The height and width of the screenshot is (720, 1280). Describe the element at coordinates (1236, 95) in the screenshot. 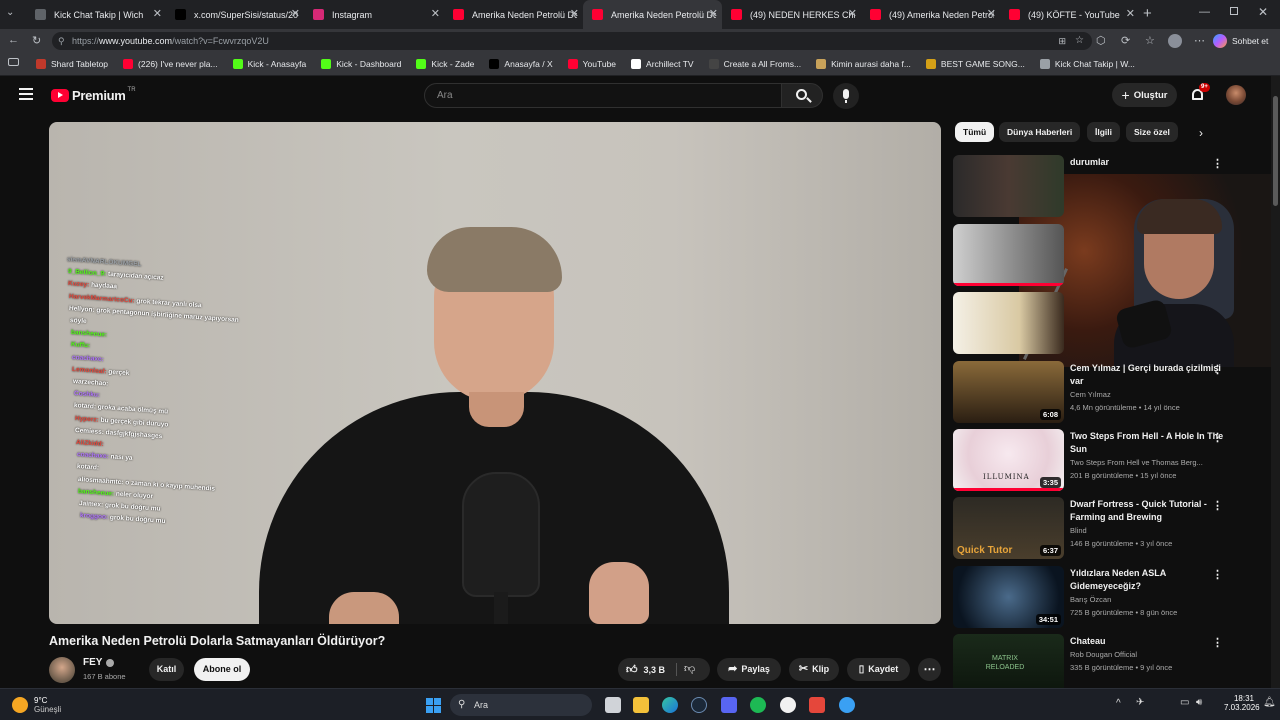

I see `account-avatar` at that location.